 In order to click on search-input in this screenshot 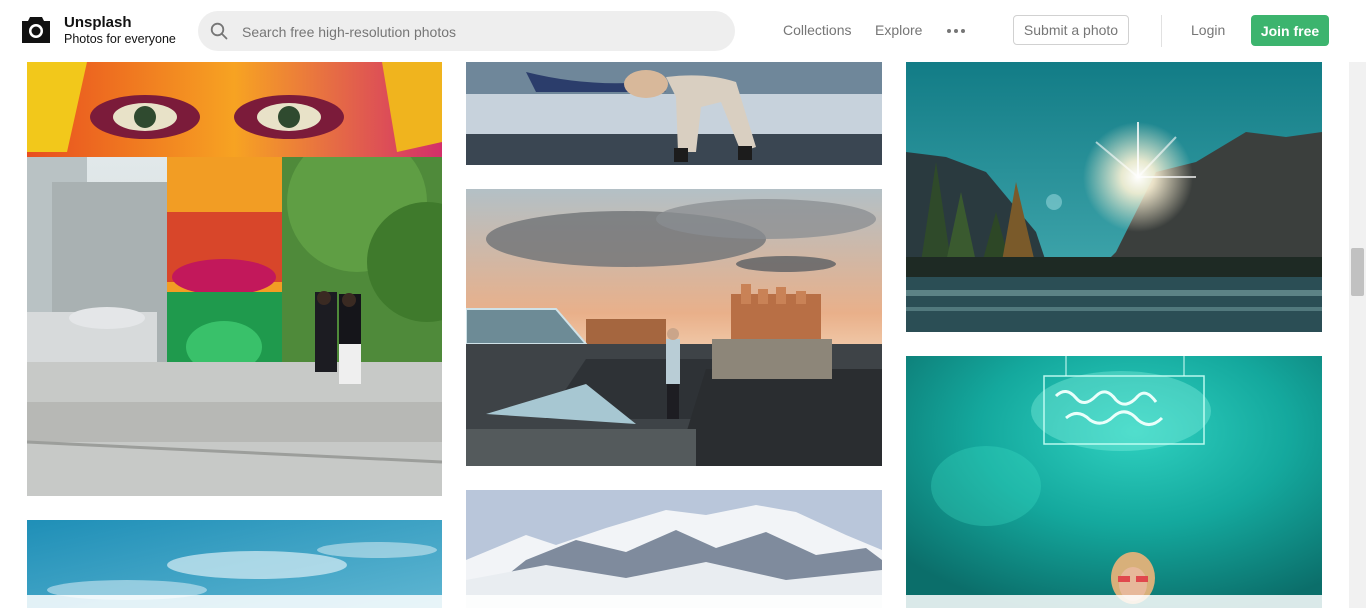, I will do `click(482, 32)`.